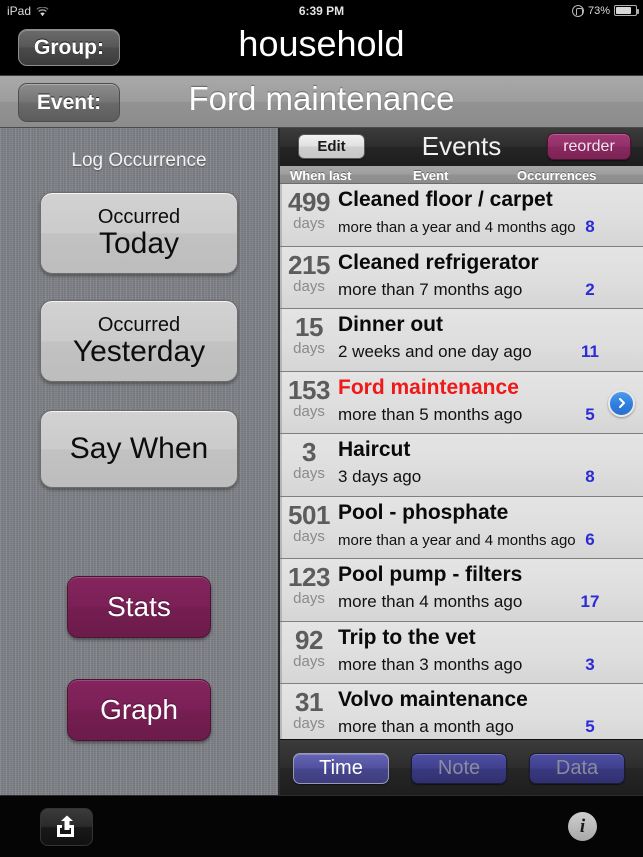 Image resolution: width=643 pixels, height=857 pixels. I want to click on segment-note-button: Note, so click(459, 768).